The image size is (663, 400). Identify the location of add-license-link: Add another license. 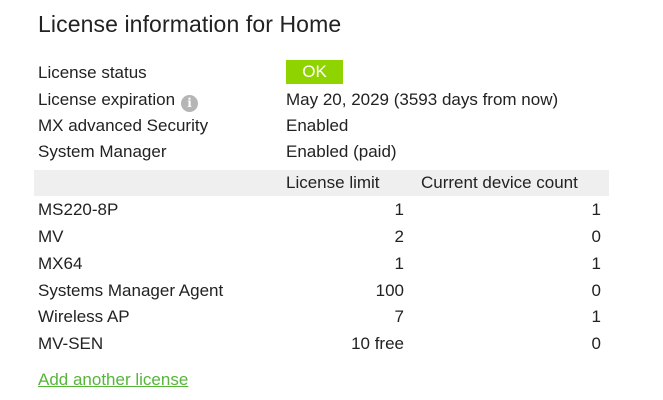
(113, 380).